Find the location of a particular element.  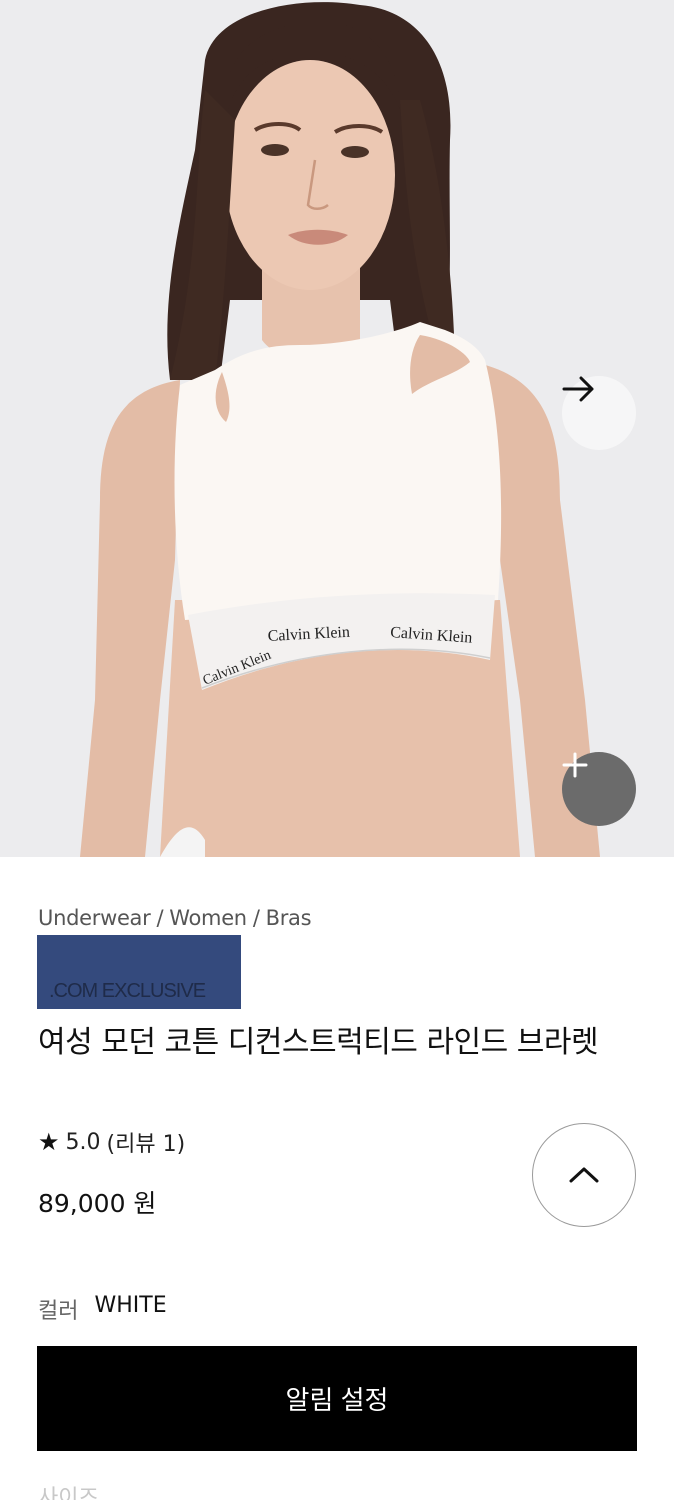

color-value: WHITE is located at coordinates (130, 1305).